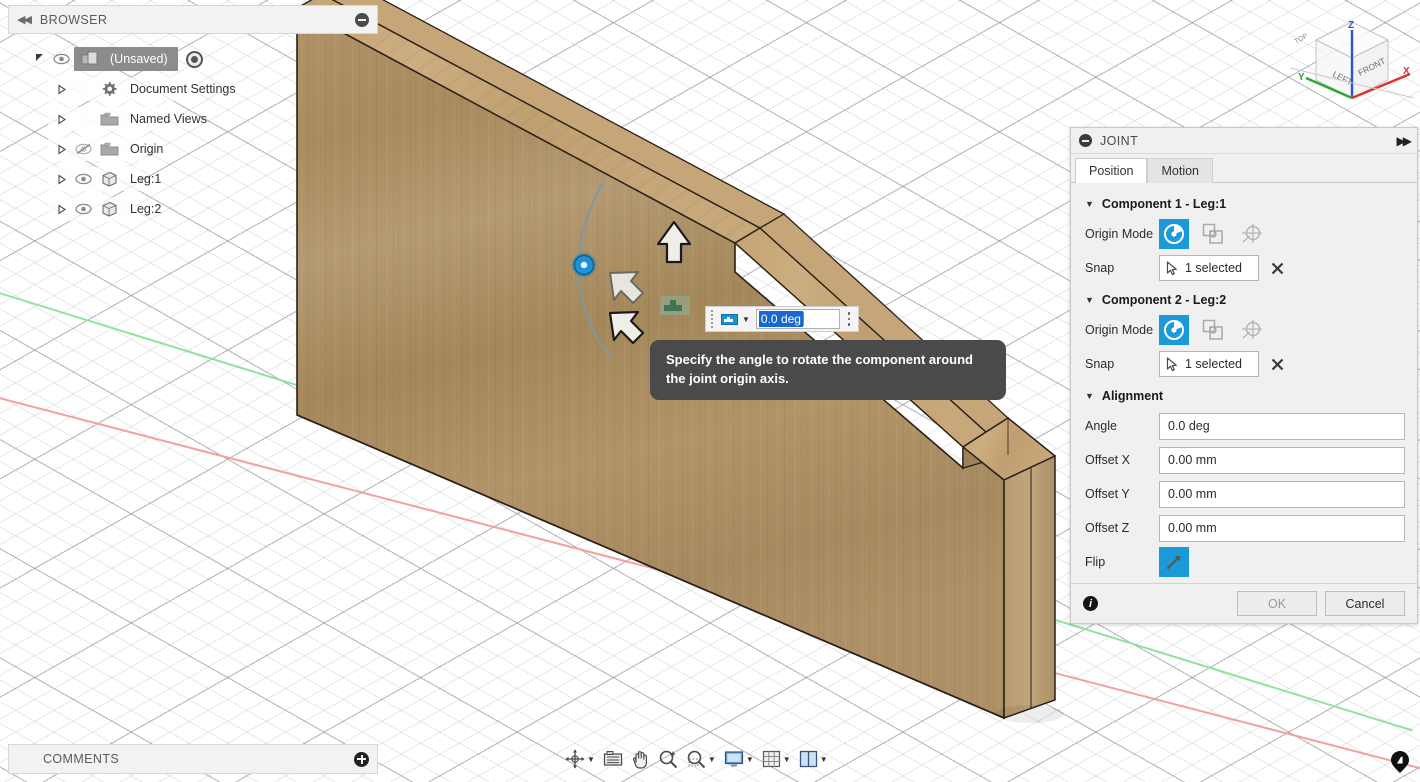 The width and height of the screenshot is (1420, 782). Describe the element at coordinates (1244, 395) in the screenshot. I see `section-header-alignment: ▼ Alignment` at that location.